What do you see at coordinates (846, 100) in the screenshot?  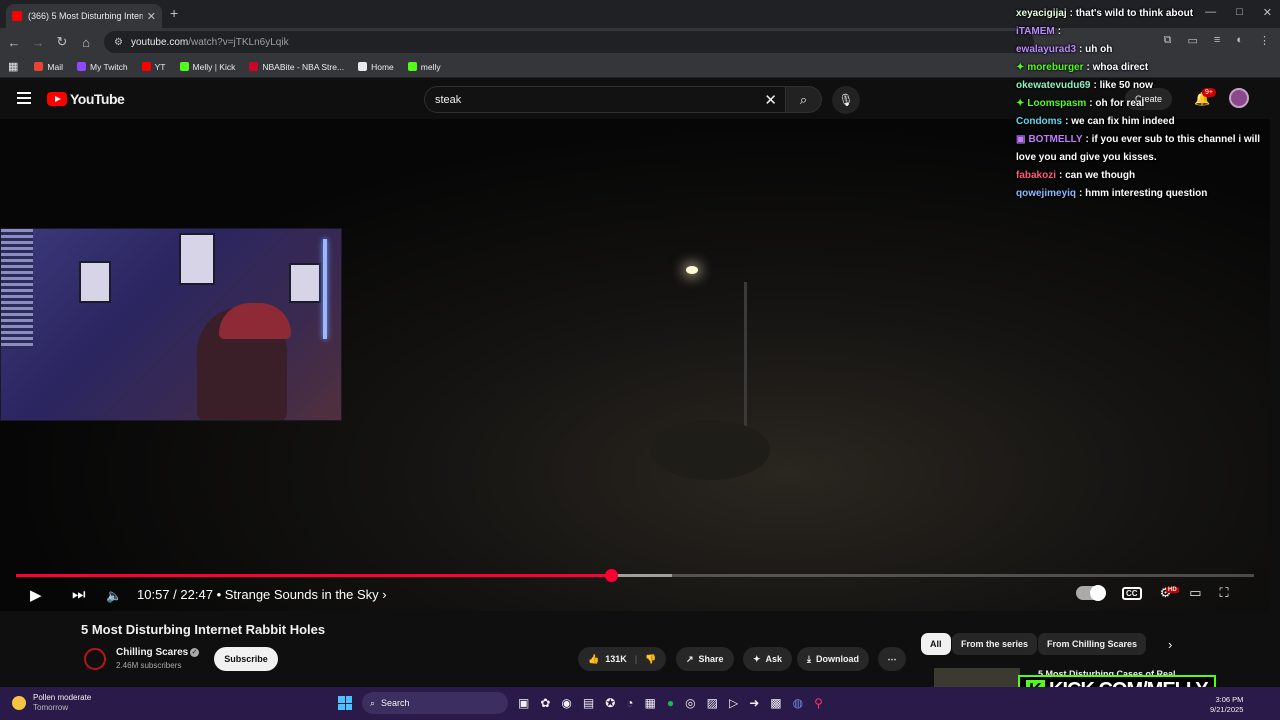 I see `voice-search-button: 🎙` at bounding box center [846, 100].